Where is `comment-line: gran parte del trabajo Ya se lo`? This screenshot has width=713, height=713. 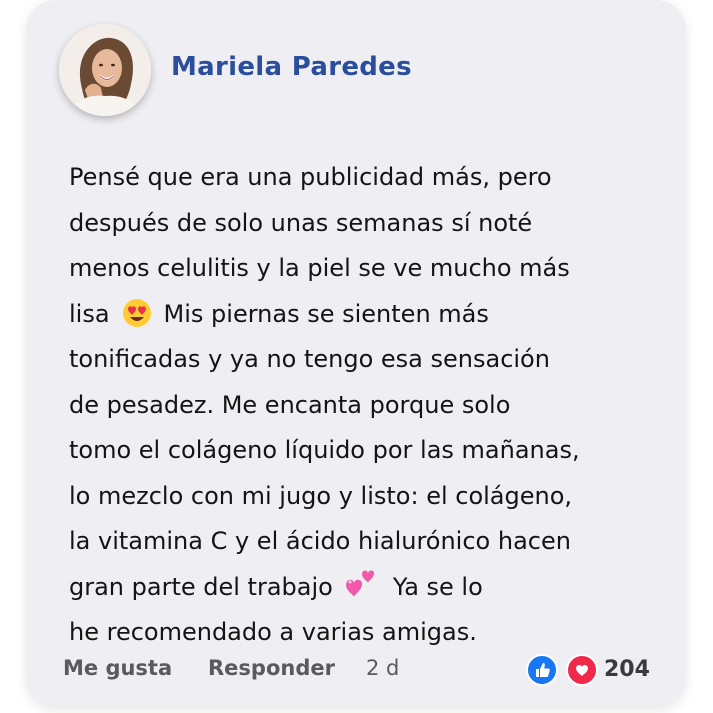
comment-line: gran parte del trabajo Ya se lo is located at coordinates (369, 588).